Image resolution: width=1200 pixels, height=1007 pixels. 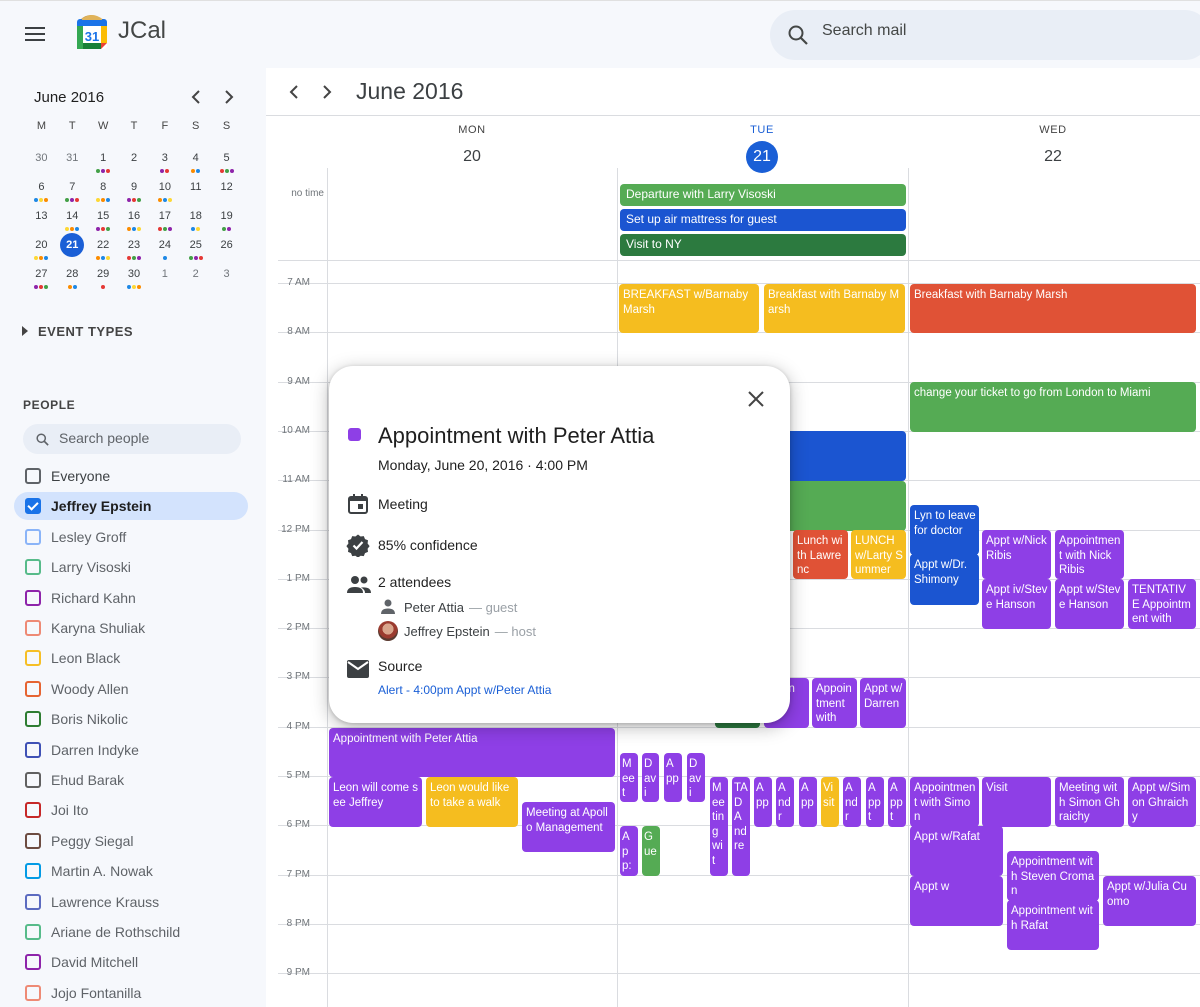 I want to click on calendar-event: Meeting wit, so click(x=719, y=826).